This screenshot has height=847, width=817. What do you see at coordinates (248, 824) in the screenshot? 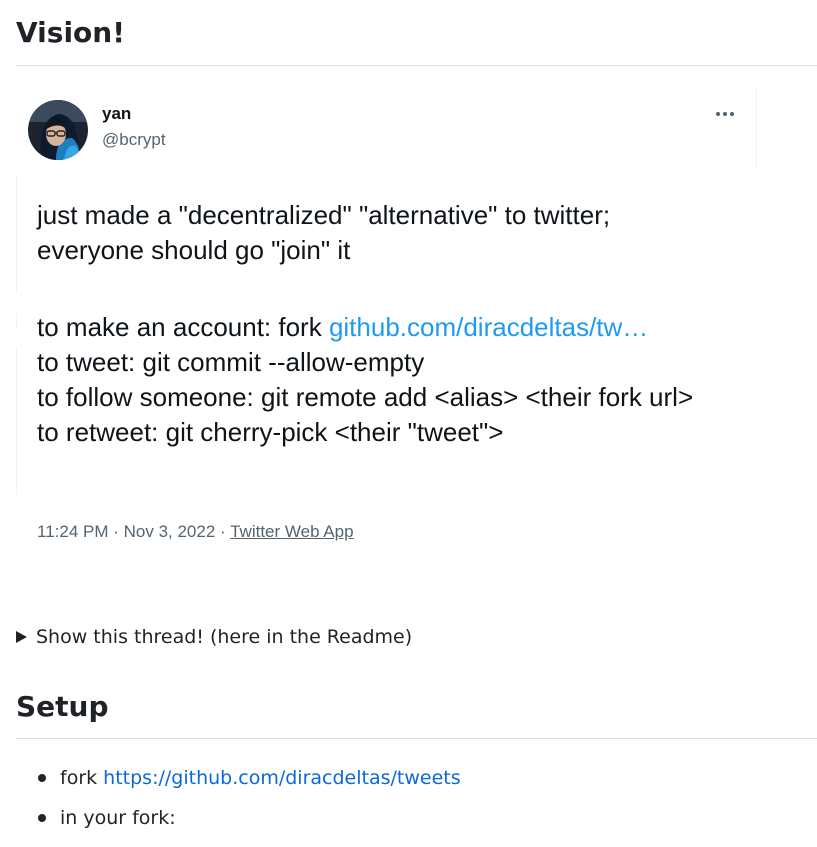
I see `list-item: in your fork:` at bounding box center [248, 824].